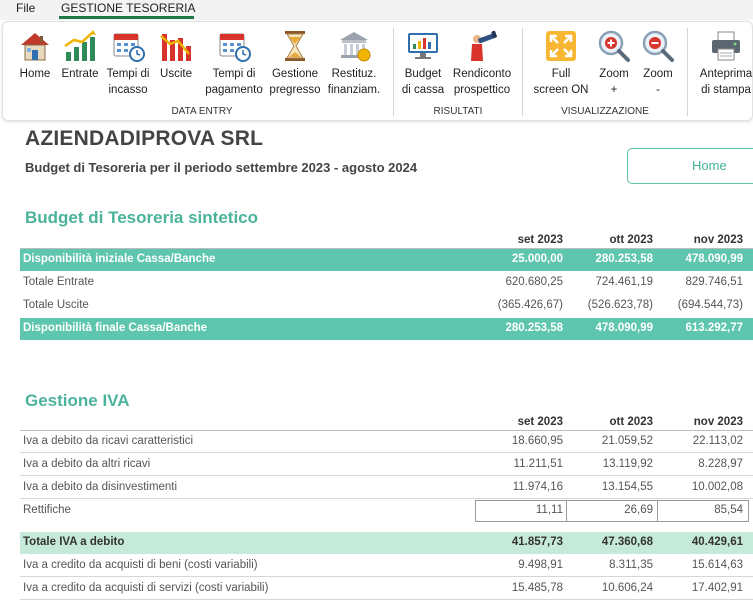 Image resolution: width=753 pixels, height=602 pixels. I want to click on rendiconto-prospettico-label-1: Rendiconto, so click(482, 74).